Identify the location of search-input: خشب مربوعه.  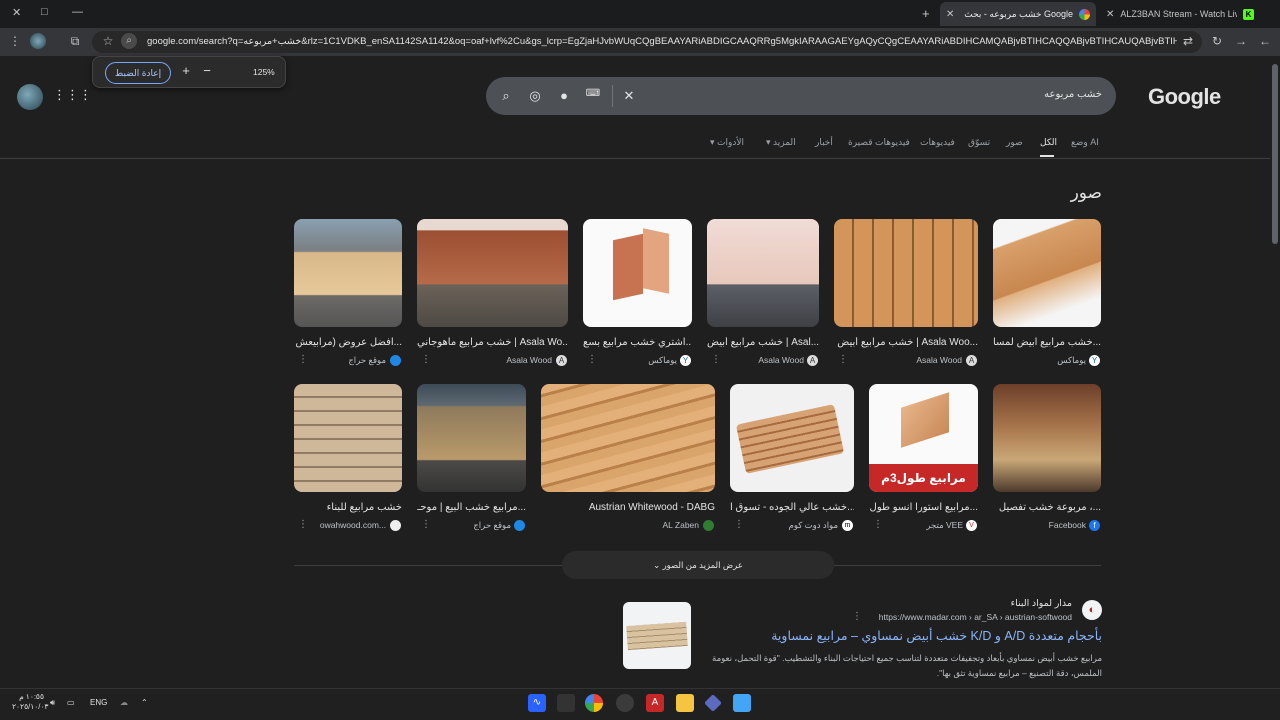
(1051, 94).